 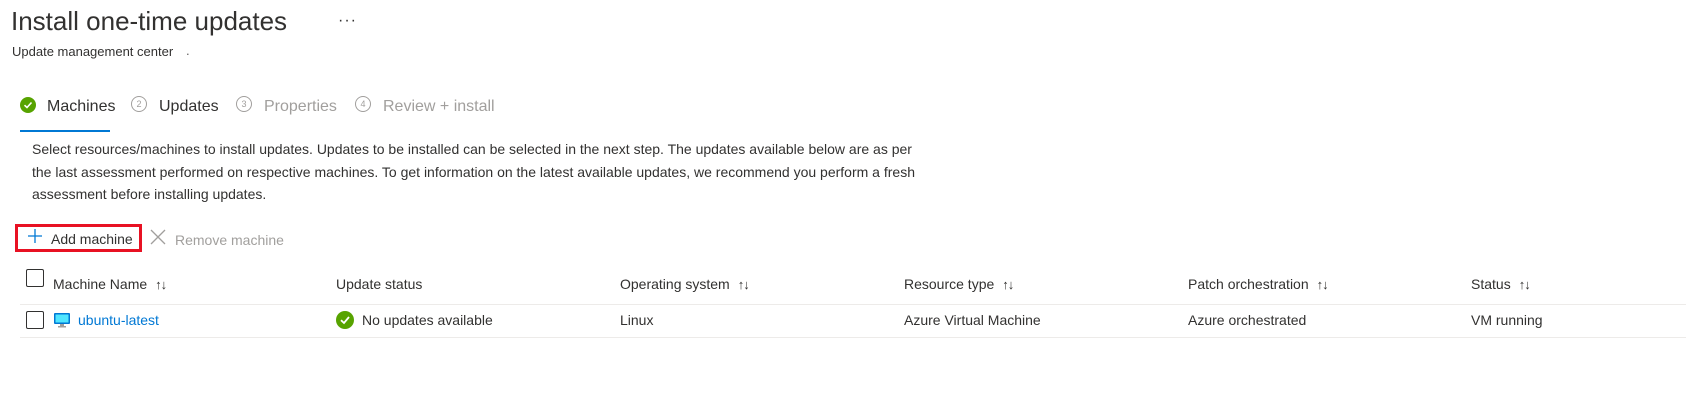 I want to click on column-label: Update status, so click(x=379, y=284).